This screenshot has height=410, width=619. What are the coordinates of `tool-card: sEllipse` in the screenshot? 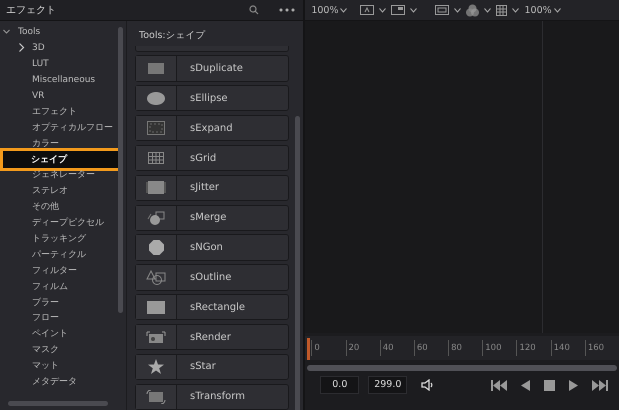 It's located at (212, 98).